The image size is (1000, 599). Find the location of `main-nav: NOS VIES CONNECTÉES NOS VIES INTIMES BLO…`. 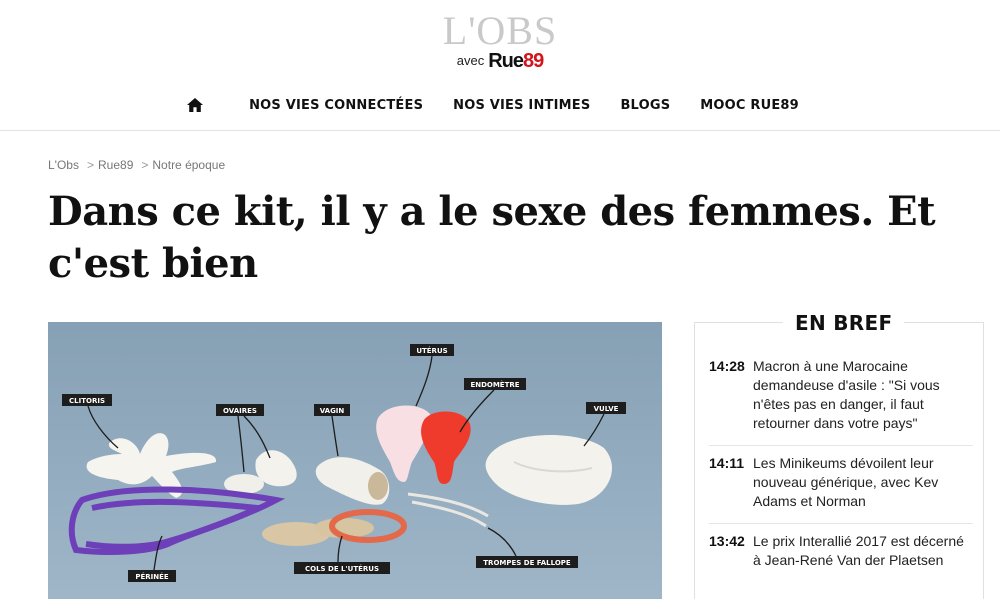

main-nav: NOS VIES CONNECTÉES NOS VIES INTIMES BLO… is located at coordinates (500, 105).